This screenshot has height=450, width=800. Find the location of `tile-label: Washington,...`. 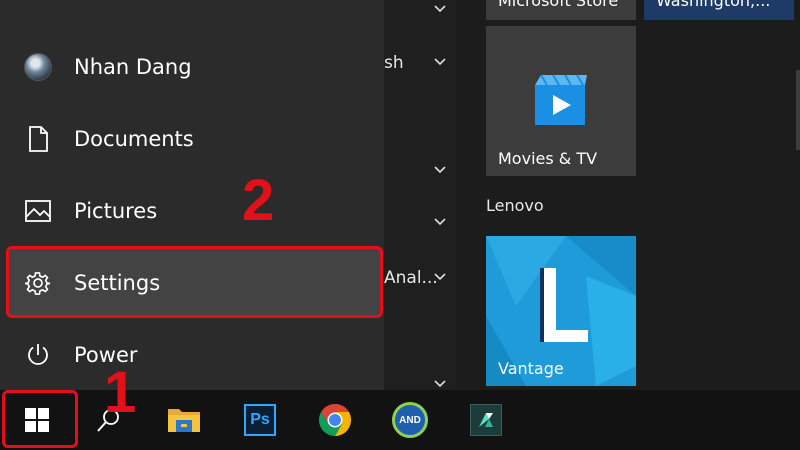

tile-label: Washington,... is located at coordinates (713, 5).